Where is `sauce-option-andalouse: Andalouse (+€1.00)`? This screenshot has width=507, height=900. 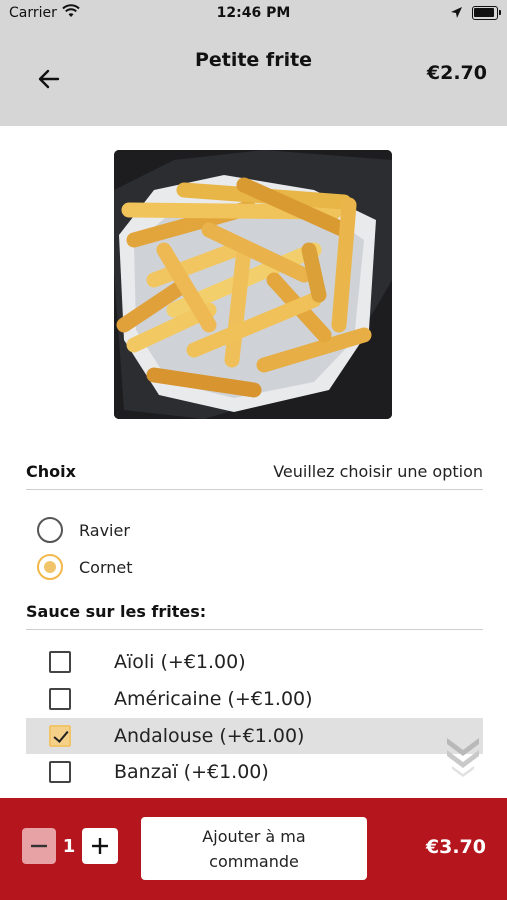 sauce-option-andalouse: Andalouse (+€1.00) is located at coordinates (254, 736).